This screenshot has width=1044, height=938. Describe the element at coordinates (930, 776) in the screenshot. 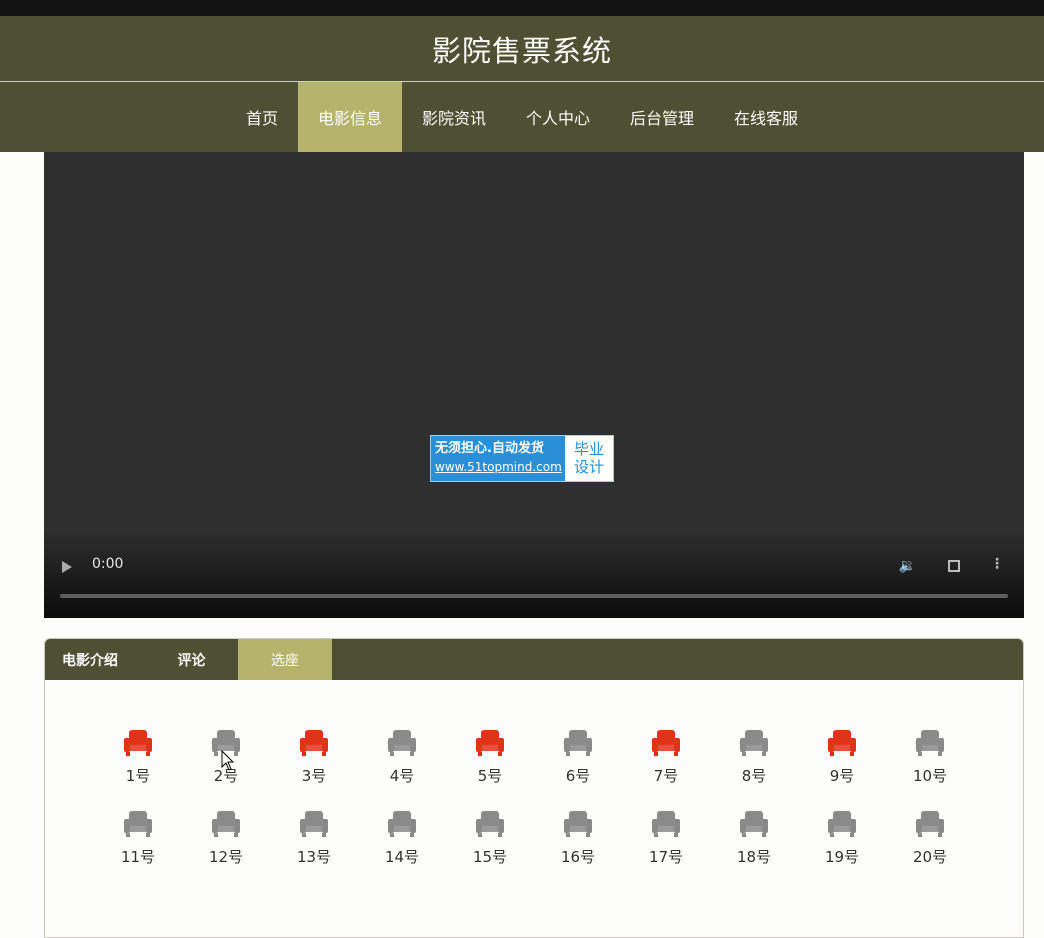

I see `seat-label: 10号` at that location.